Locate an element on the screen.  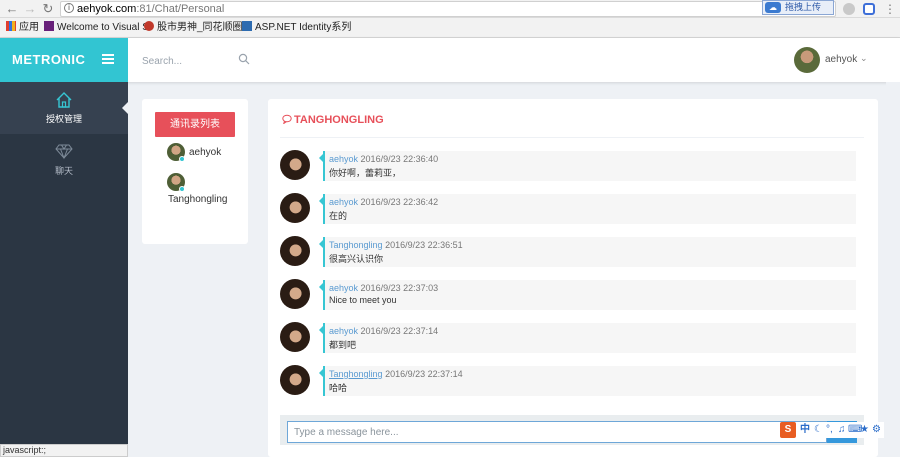
chat-message: aehyok 2016/9/23 22:36:40 你好啊，蕾莉亚， is located at coordinates (568, 166).